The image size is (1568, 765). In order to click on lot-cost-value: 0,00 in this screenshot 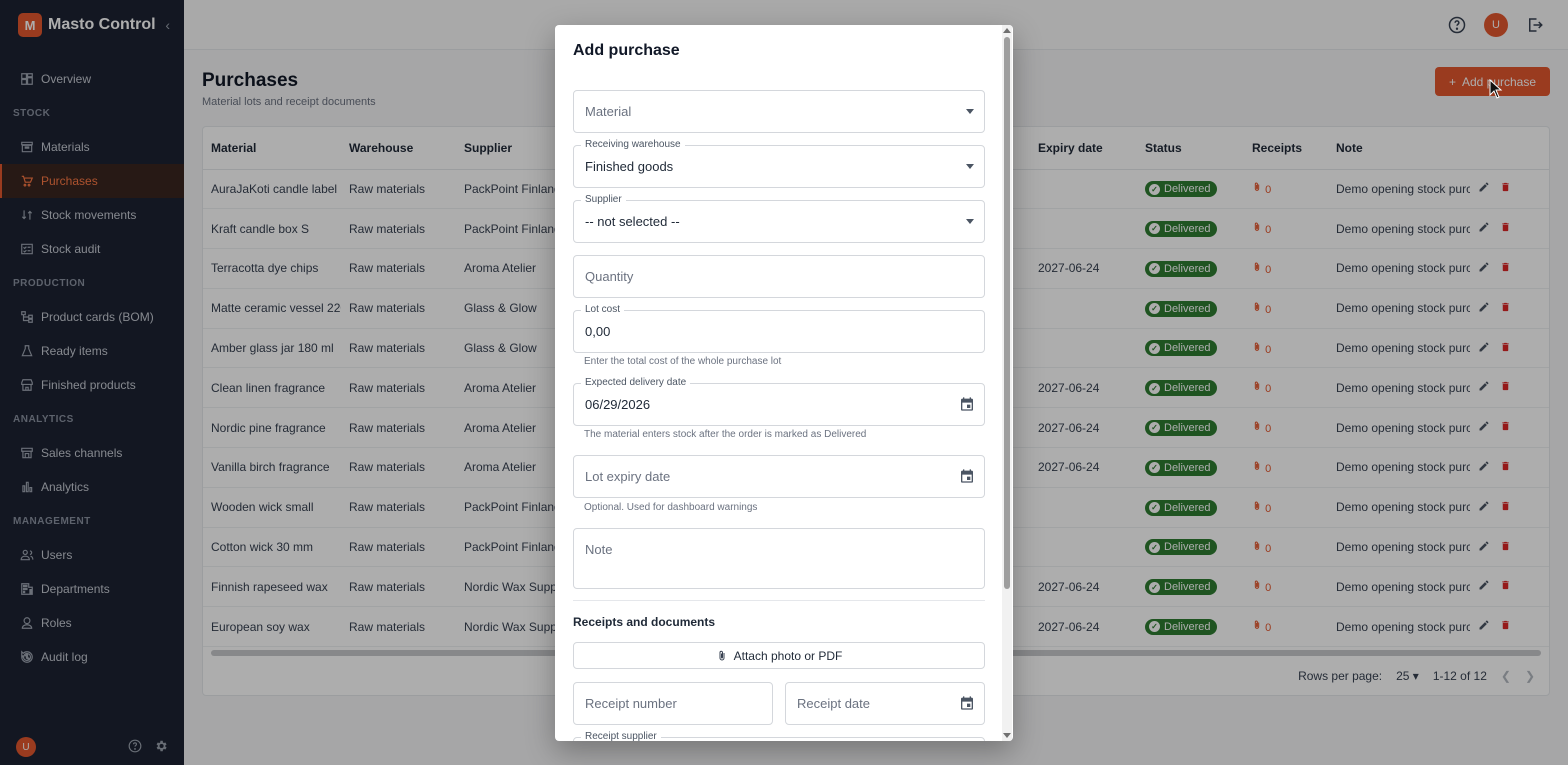, I will do `click(598, 331)`.